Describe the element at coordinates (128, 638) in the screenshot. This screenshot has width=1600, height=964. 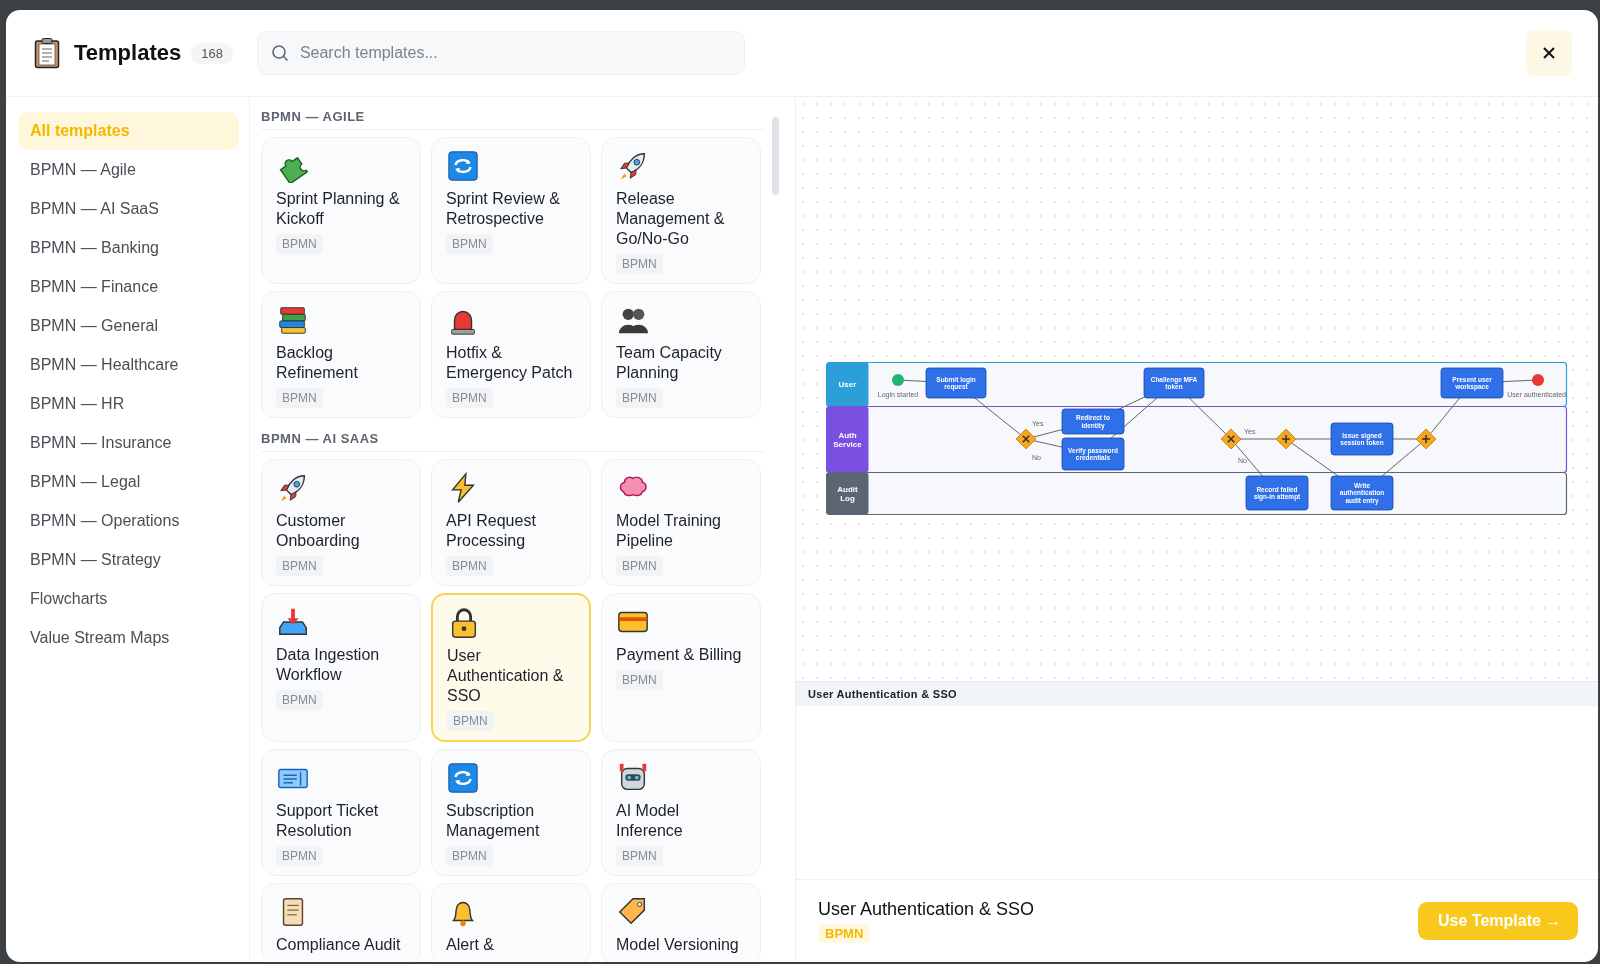
I see `sidebar-item: Value Stream Maps` at that location.